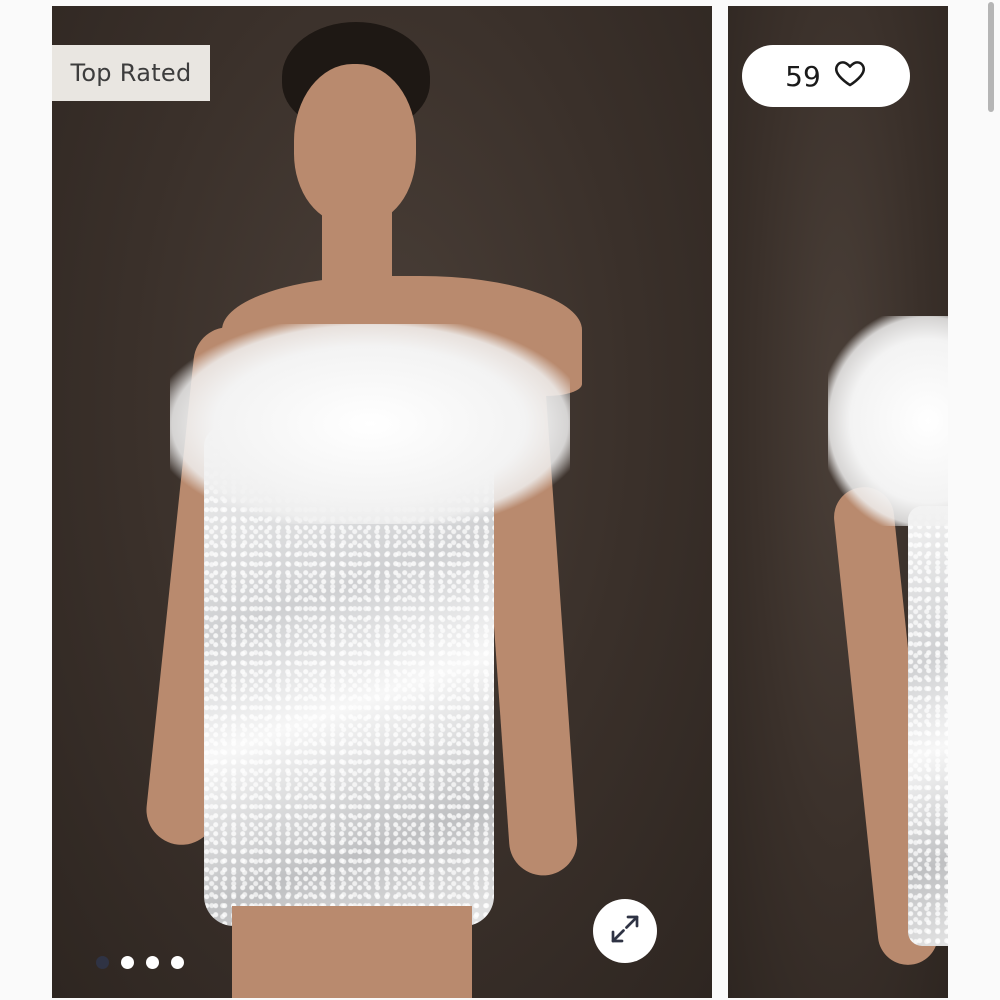 The height and width of the screenshot is (1000, 1000). What do you see at coordinates (888, 421) in the screenshot?
I see `feather-trim-peek` at bounding box center [888, 421].